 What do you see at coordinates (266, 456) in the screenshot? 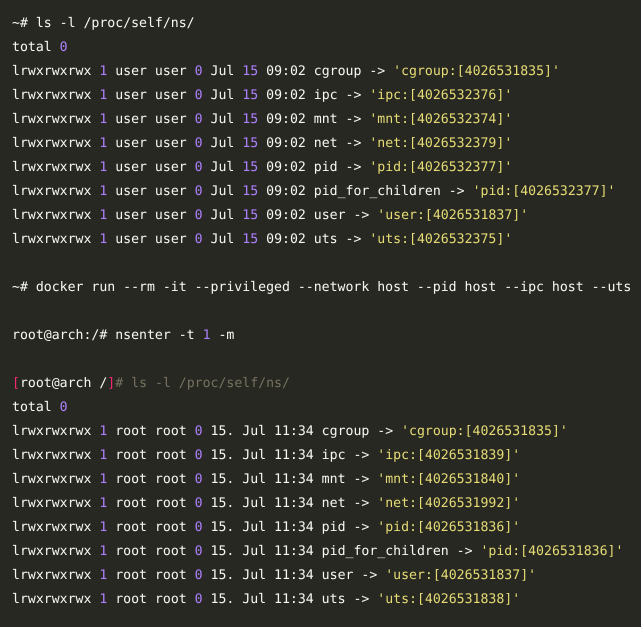
I see `code-line: lrwxrwxrwx 1 root root 0 15. Jul 11:34 ipc -> 'ipc:[4026531839]'` at bounding box center [266, 456].